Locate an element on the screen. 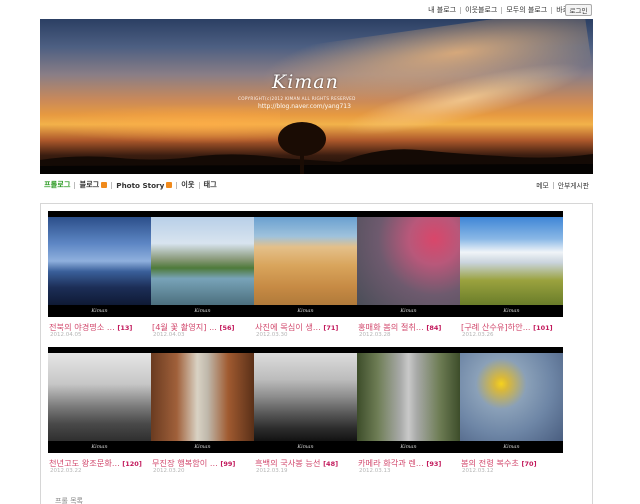  post-date: 2012.03.20 is located at coordinates (169, 471).